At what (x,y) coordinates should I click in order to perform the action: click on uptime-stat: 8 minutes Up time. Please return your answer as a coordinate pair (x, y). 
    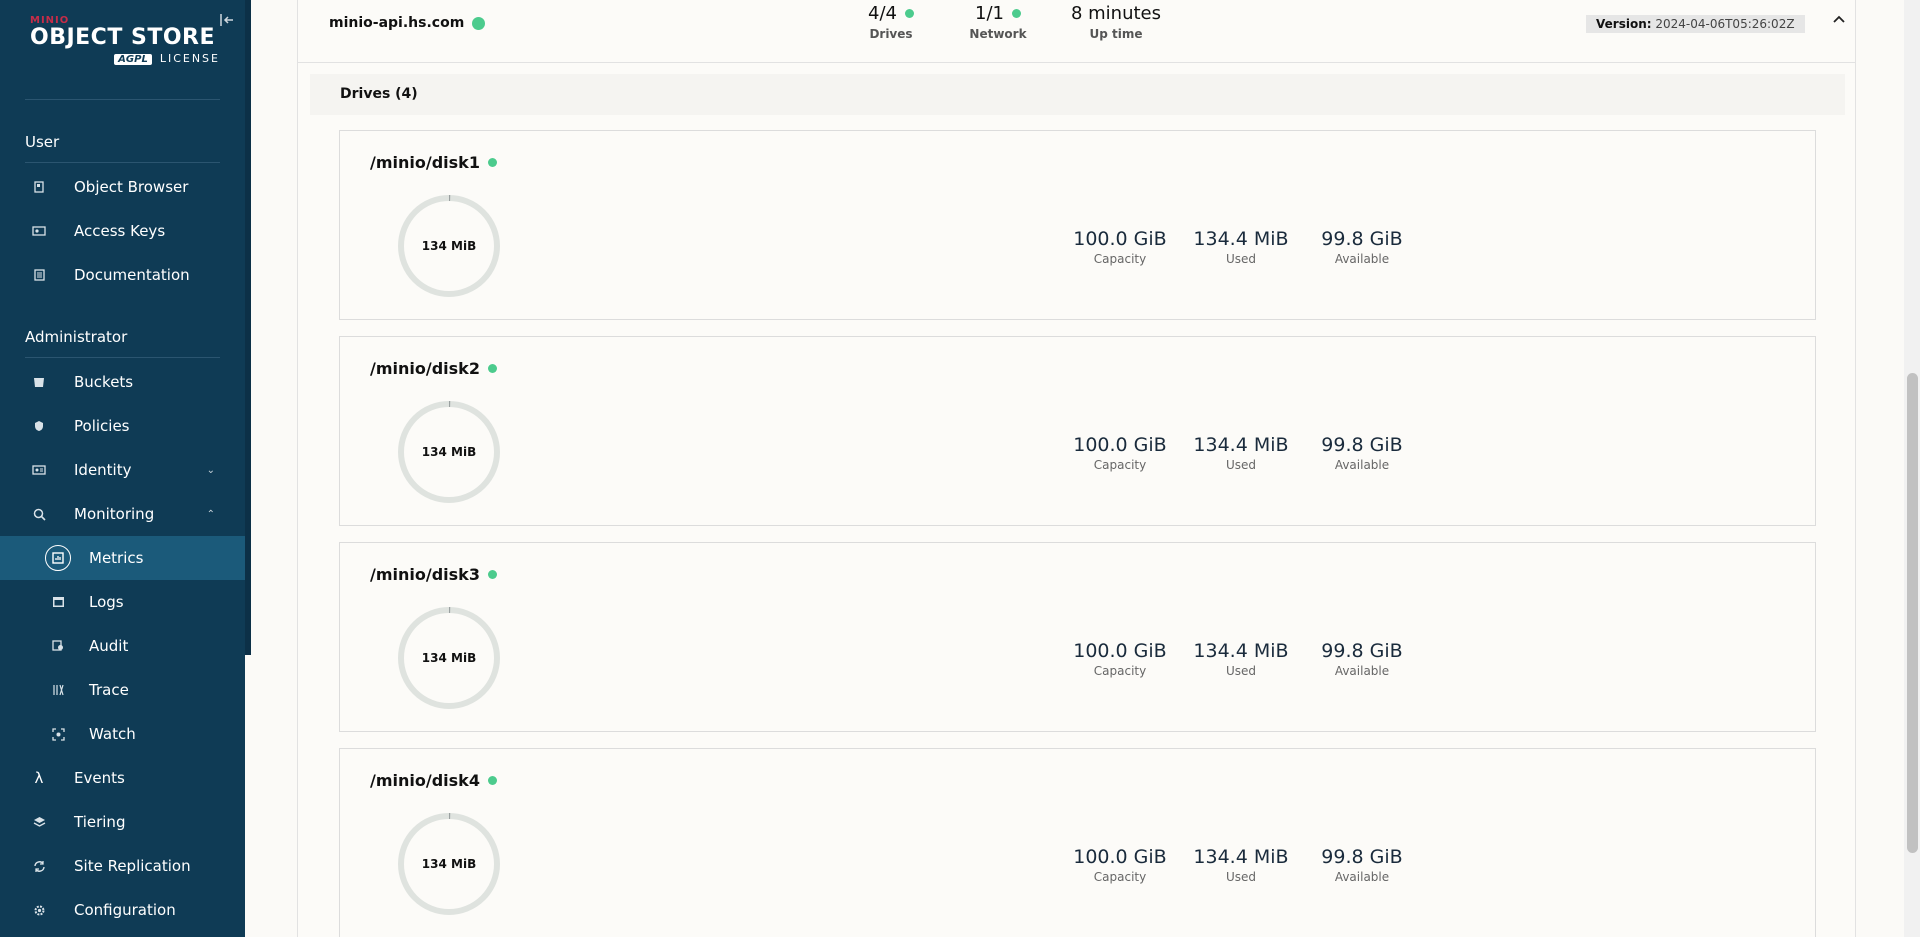
    Looking at the image, I should click on (1116, 22).